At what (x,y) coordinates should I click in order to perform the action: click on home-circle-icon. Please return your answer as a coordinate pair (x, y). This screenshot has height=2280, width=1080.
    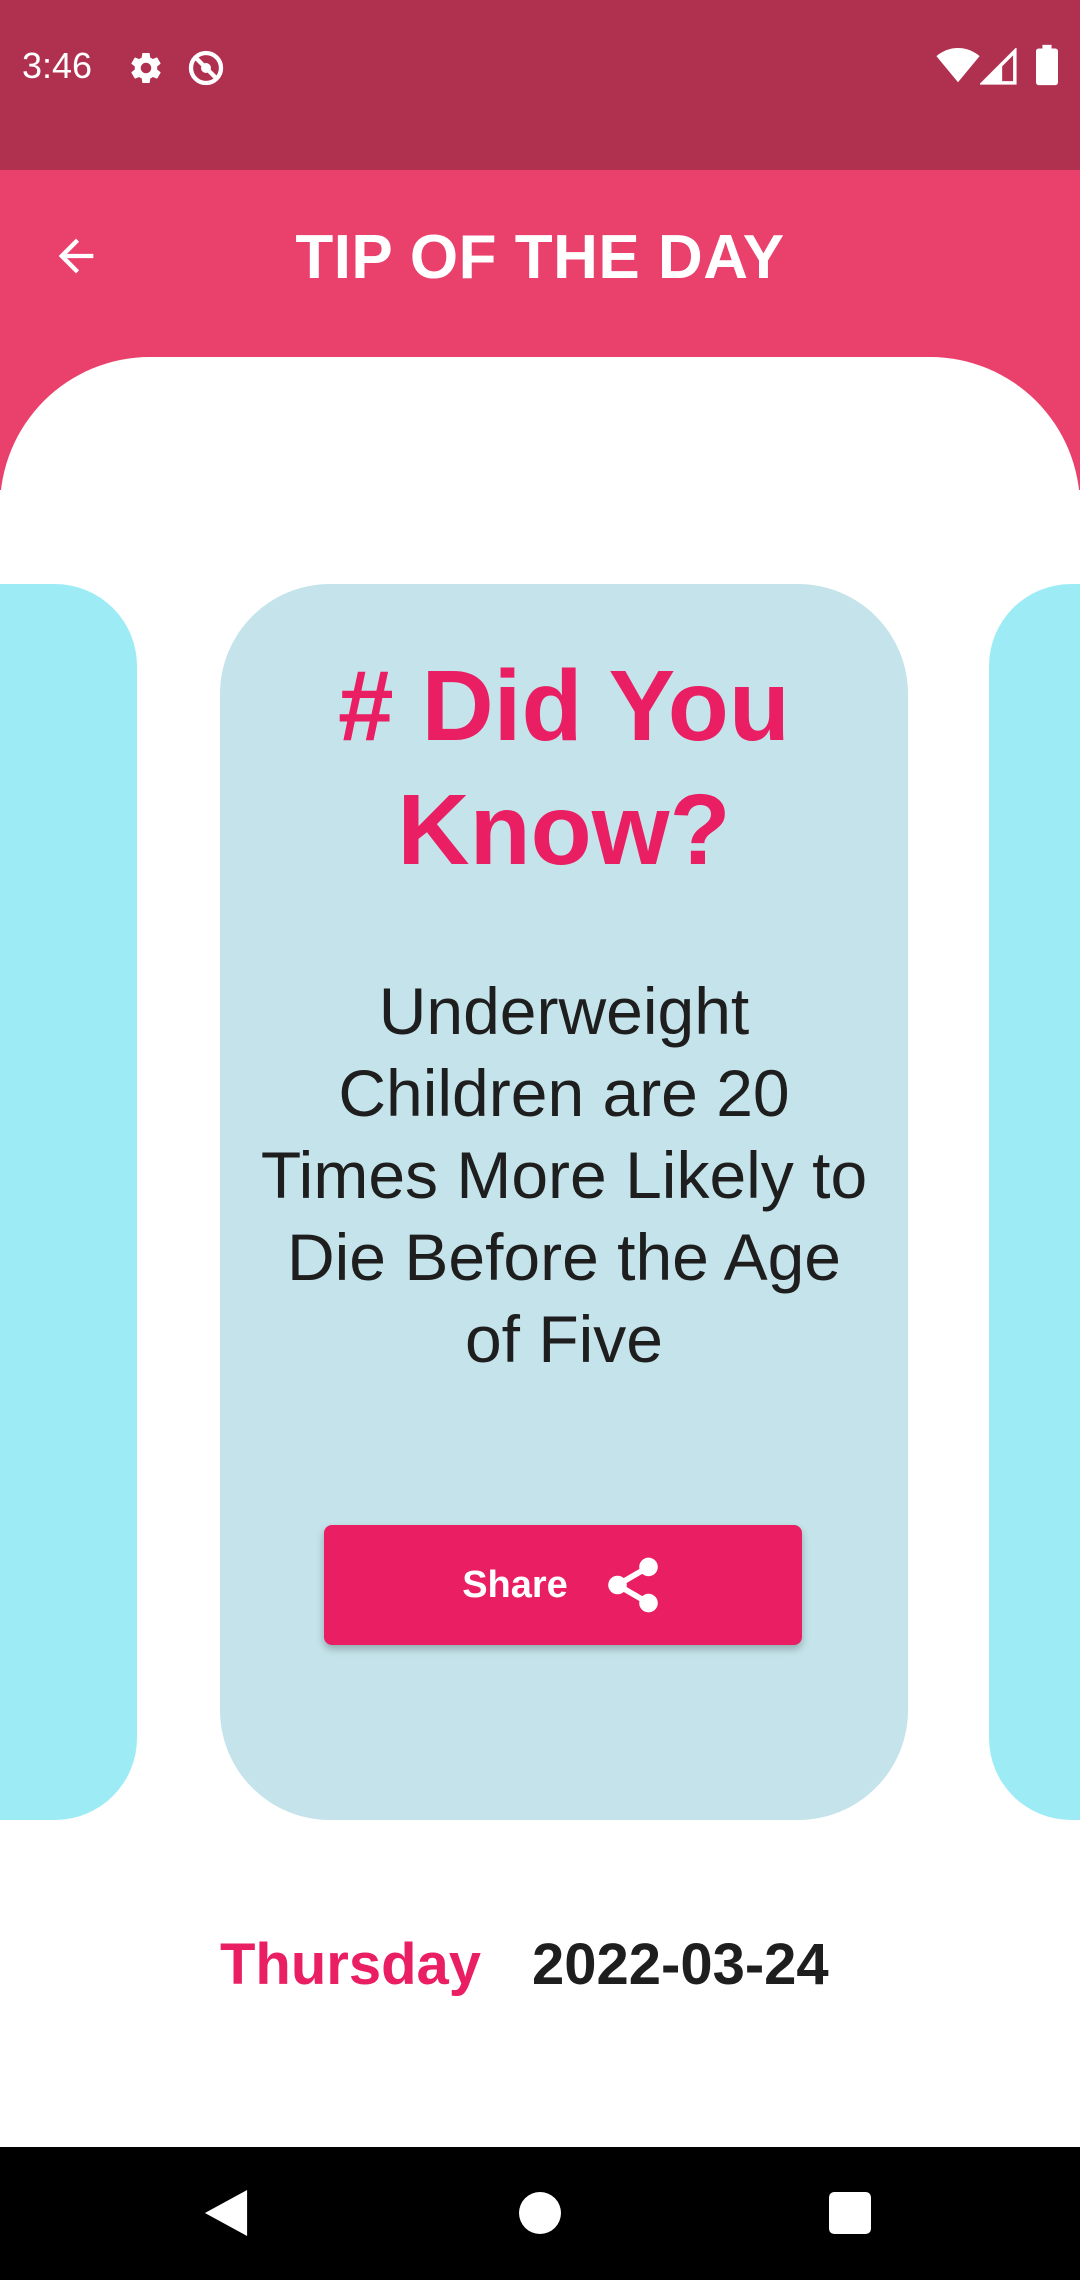
    Looking at the image, I should click on (540, 2213).